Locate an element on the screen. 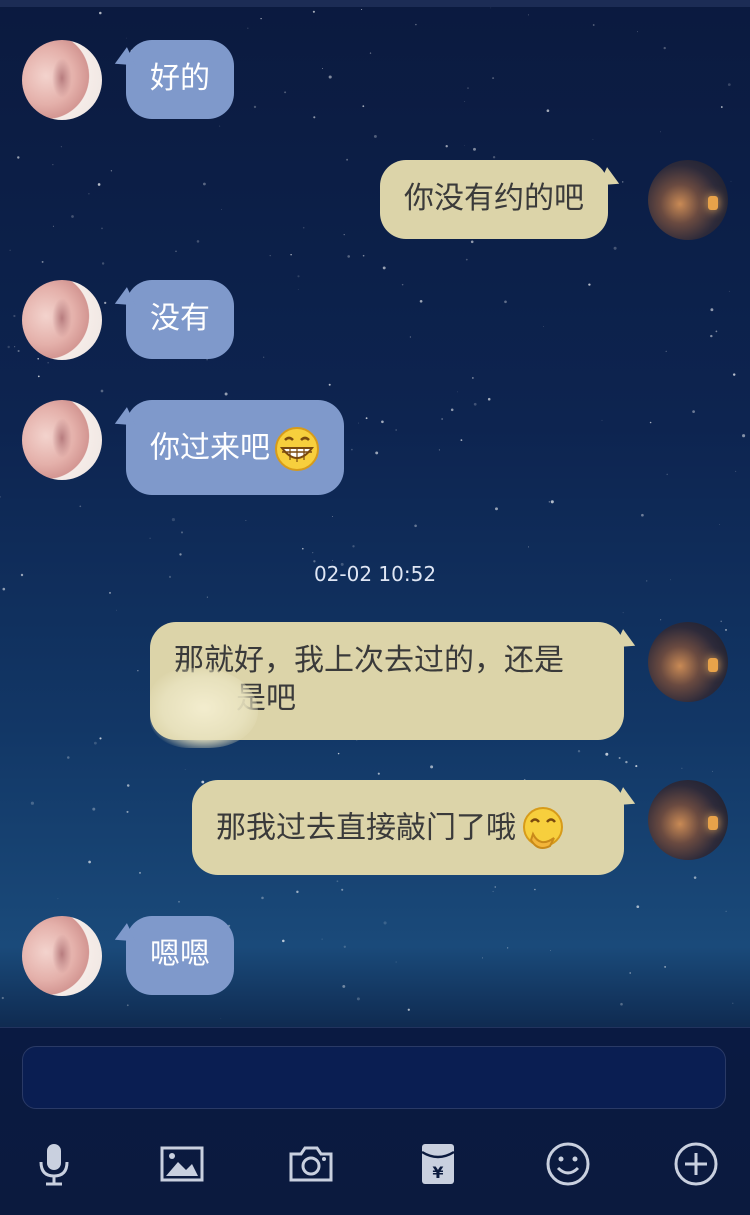  image-icon is located at coordinates (182, 1164).